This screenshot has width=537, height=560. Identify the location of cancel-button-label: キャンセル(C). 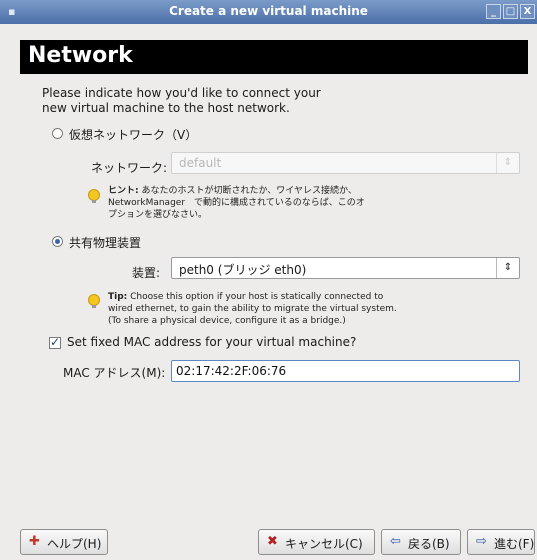
(324, 544).